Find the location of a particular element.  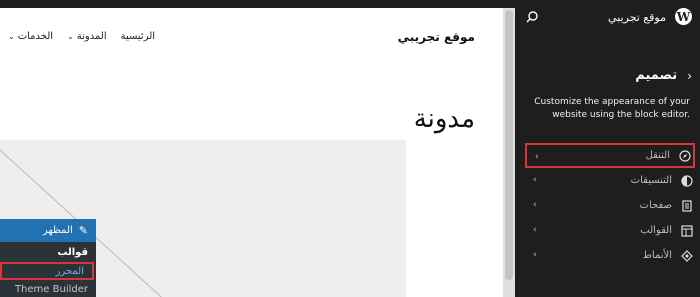

styles-half-circle-icon is located at coordinates (686, 180).